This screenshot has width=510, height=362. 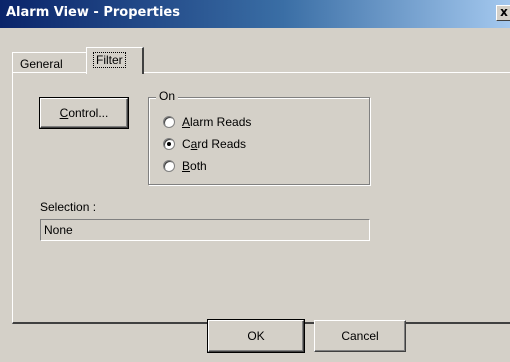 I want to click on card-reads-text: rd Reads, so click(x=222, y=144).